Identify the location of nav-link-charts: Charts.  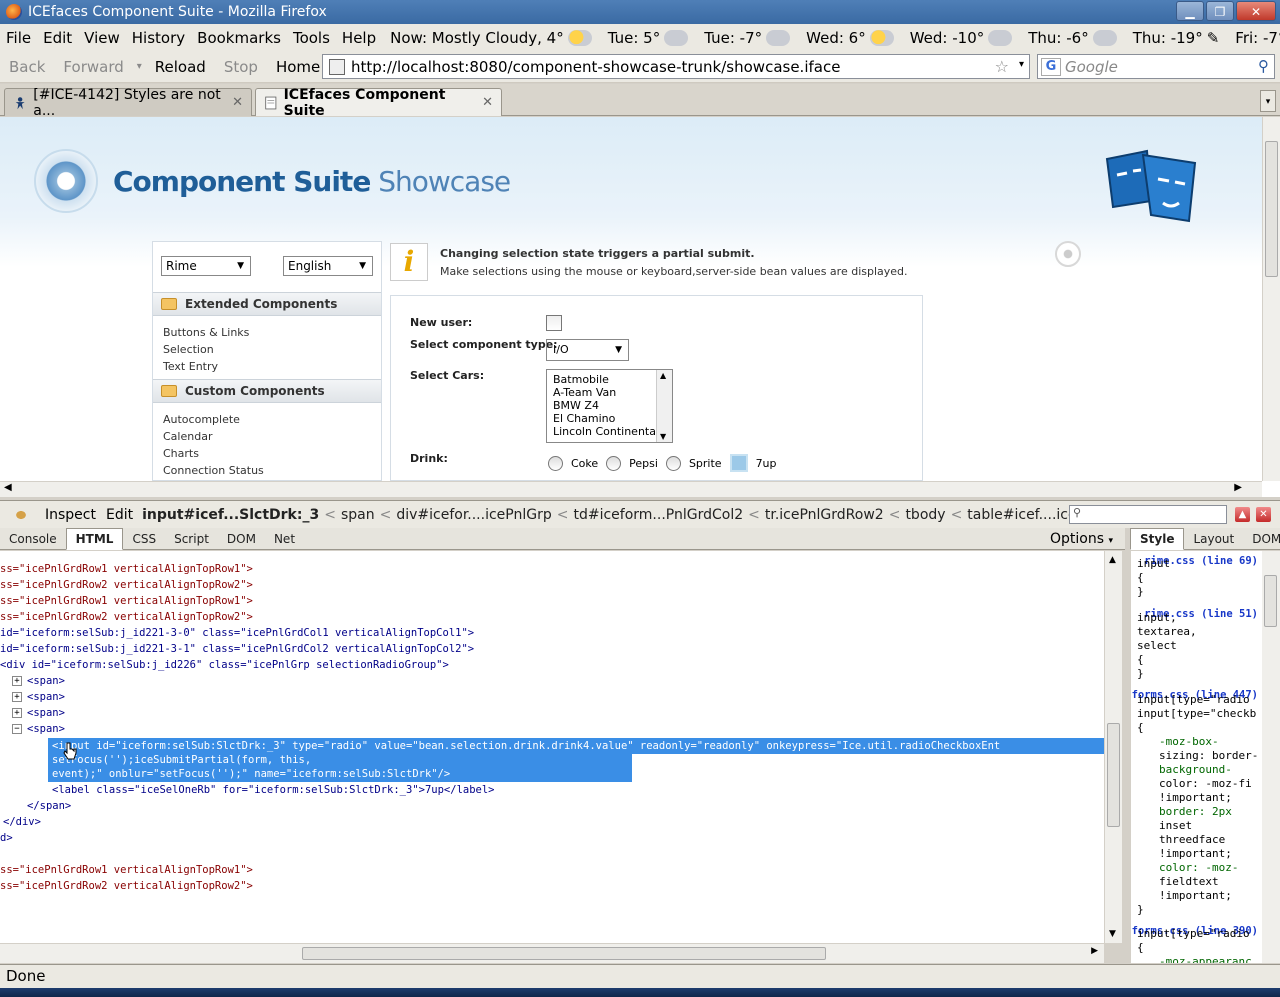
(181, 453).